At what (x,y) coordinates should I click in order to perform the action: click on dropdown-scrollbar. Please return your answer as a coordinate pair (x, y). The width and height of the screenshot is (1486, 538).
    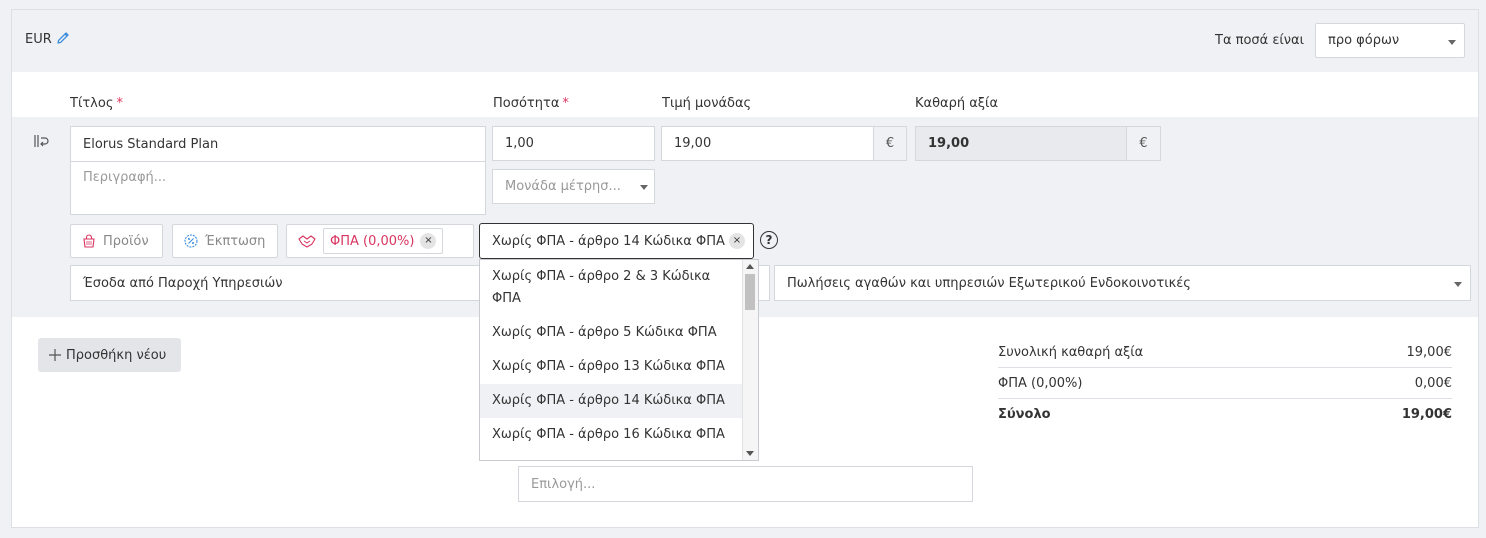
    Looking at the image, I should click on (750, 360).